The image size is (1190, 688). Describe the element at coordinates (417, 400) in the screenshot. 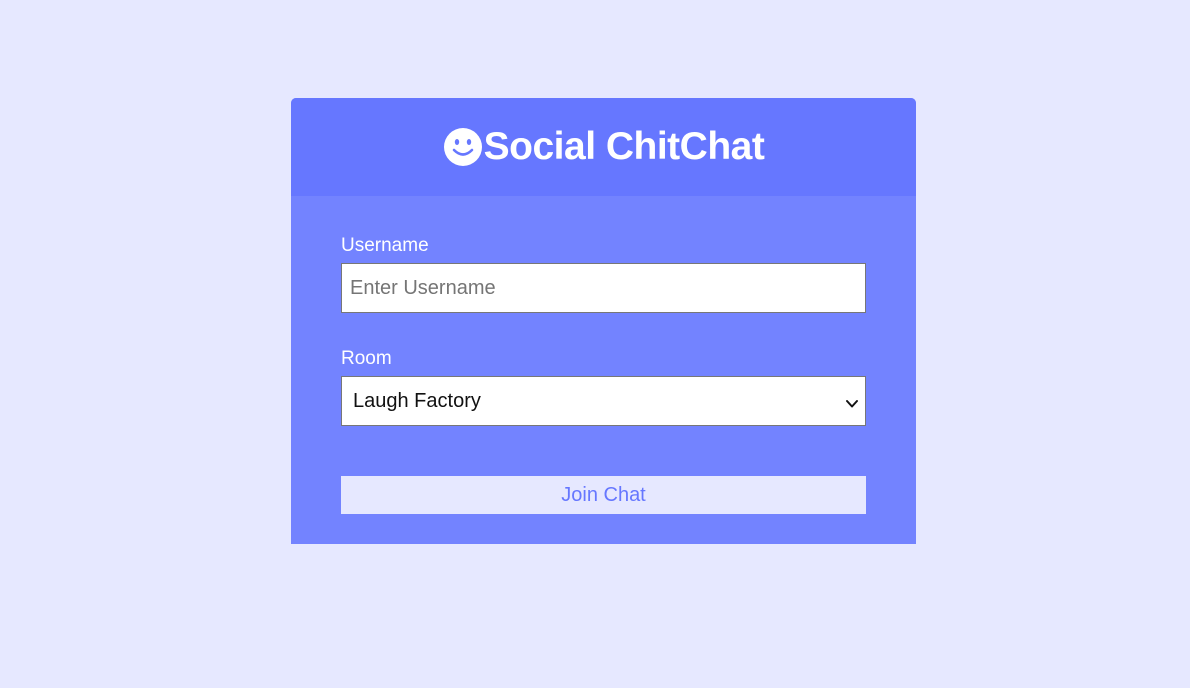

I see `room-selected-value: Laugh Factory` at that location.